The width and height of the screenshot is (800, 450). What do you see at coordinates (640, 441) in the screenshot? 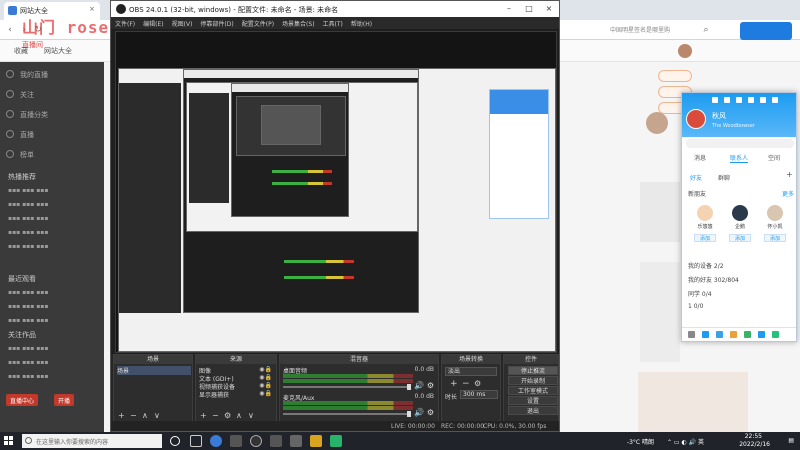
I see `weather-text: -3°C 晴朗` at bounding box center [640, 441].